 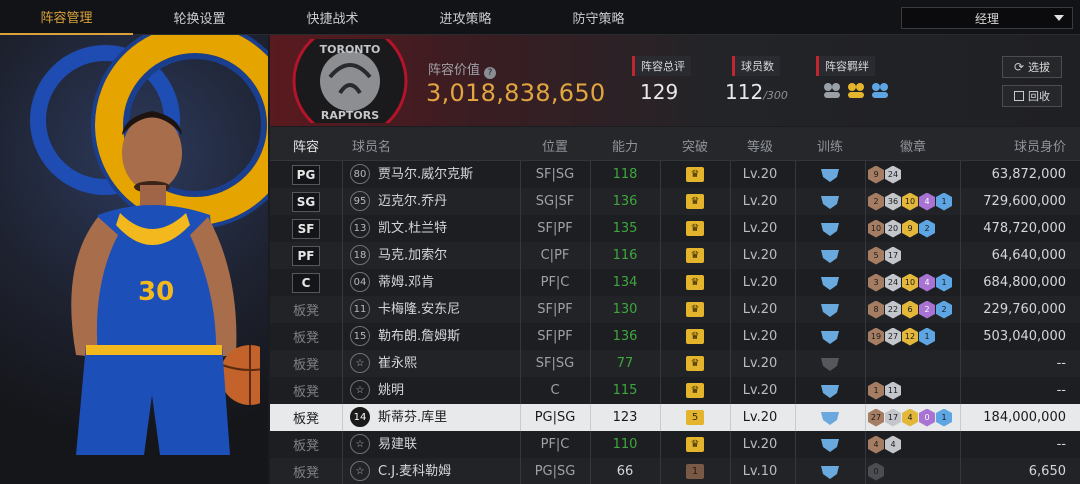 I want to click on player-level: Lv.20, so click(x=760, y=363).